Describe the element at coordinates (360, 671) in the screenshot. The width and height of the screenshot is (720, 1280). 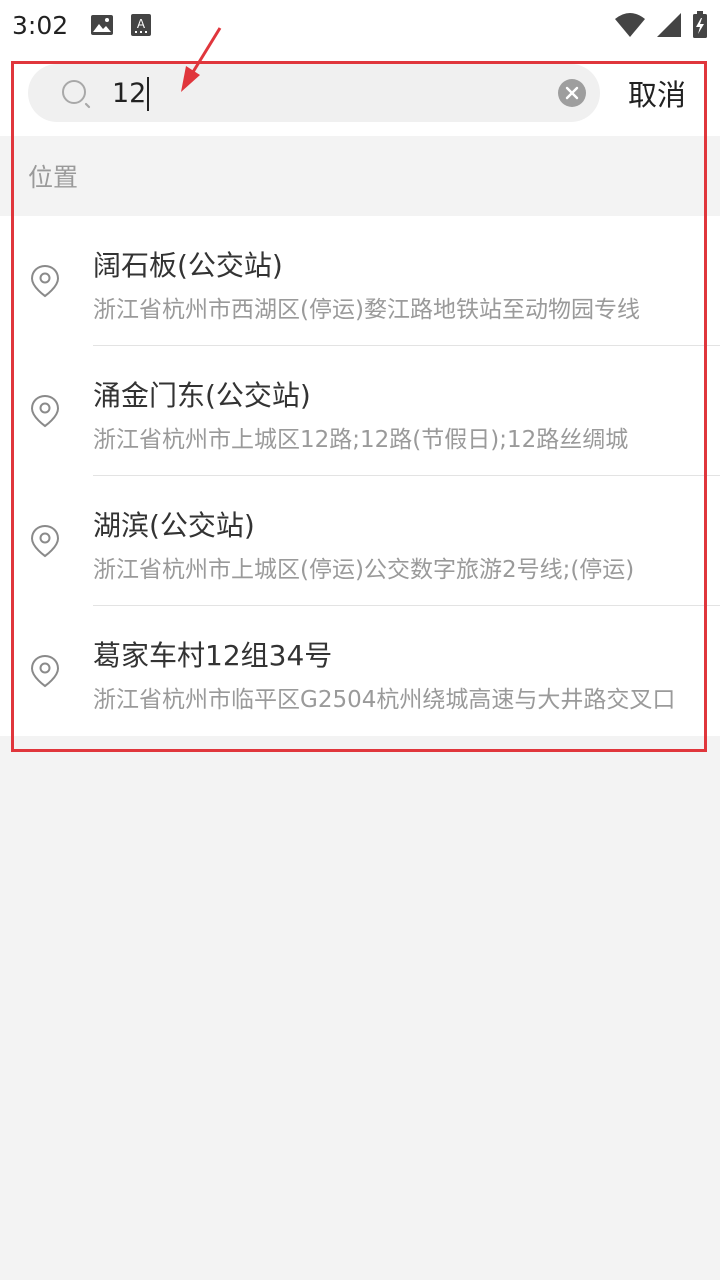
I see `list-item: 葛家车村12组34号 浙江省杭州市临平区G2504杭州绕城高速与大井路交叉口` at that location.